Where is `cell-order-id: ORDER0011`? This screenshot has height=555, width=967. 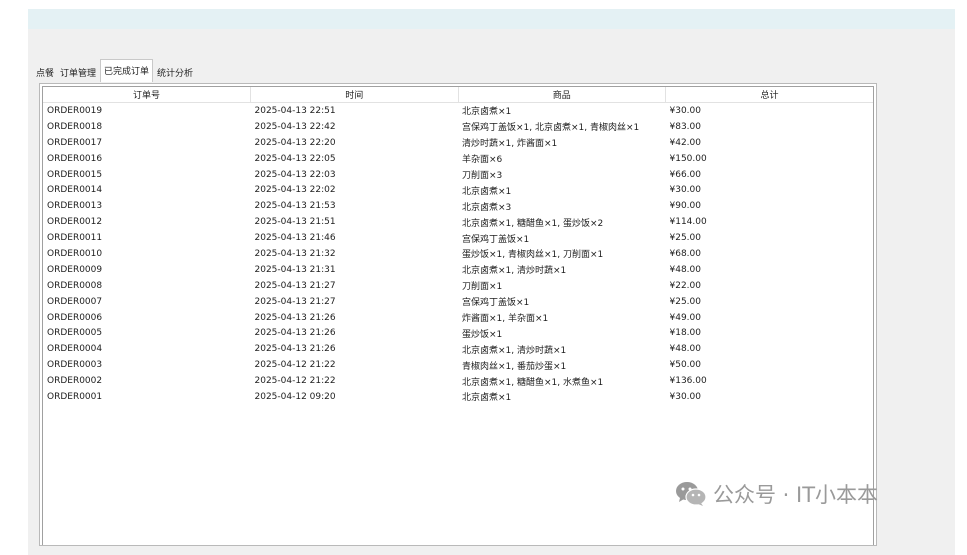 cell-order-id: ORDER0011 is located at coordinates (75, 238).